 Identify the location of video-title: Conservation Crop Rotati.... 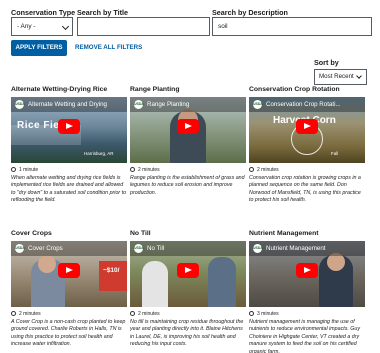
(303, 104).